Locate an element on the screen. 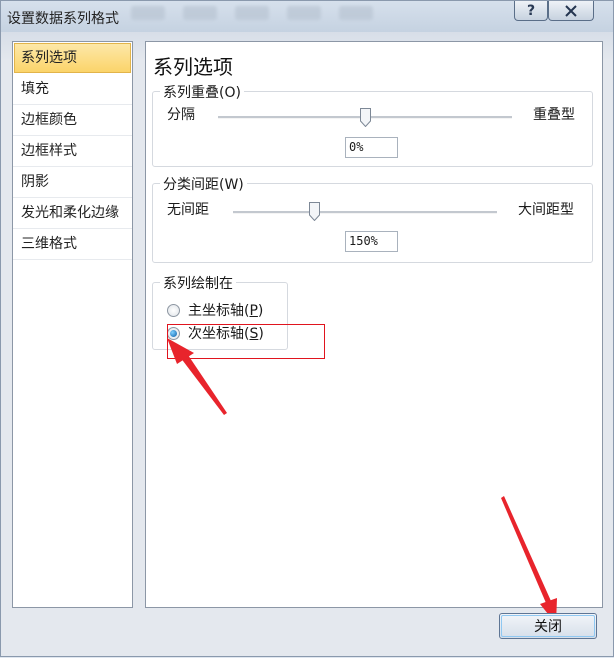  close-button-label: 关闭 is located at coordinates (548, 627).